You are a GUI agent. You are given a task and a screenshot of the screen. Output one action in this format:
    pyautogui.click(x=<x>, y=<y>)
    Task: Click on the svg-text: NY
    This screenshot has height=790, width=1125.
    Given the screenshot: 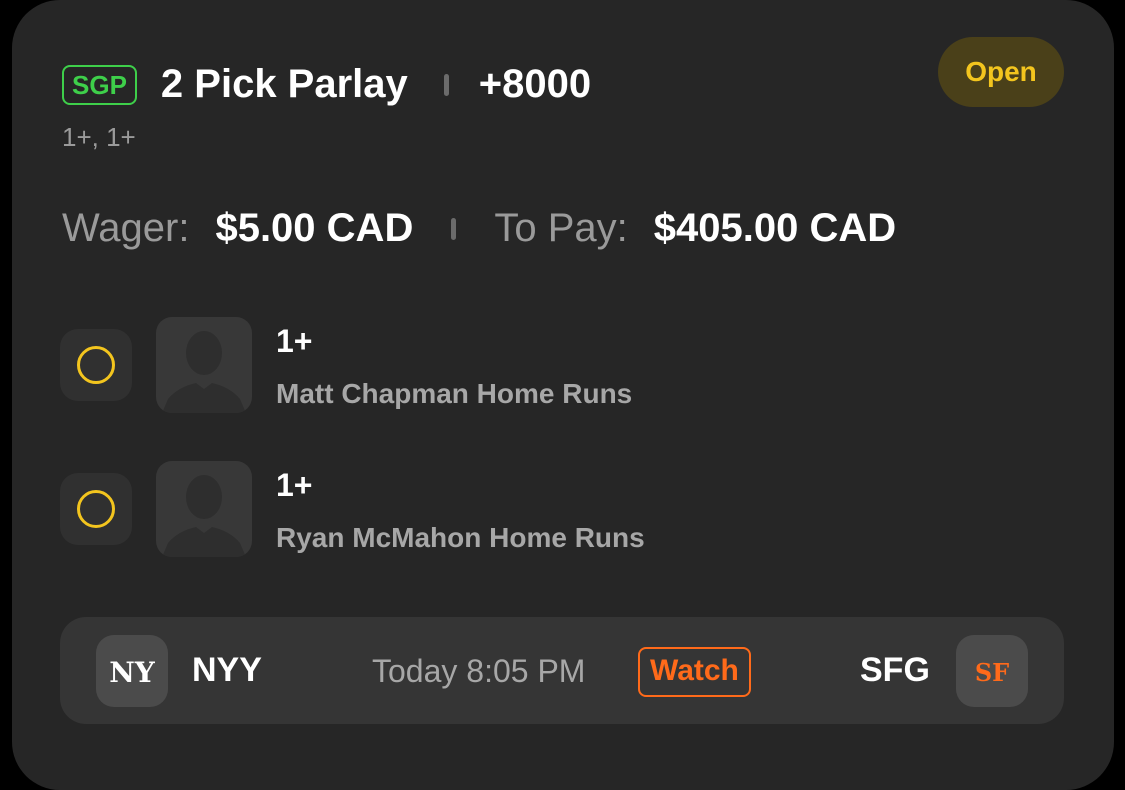 What is the action you would take?
    pyautogui.click(x=132, y=672)
    